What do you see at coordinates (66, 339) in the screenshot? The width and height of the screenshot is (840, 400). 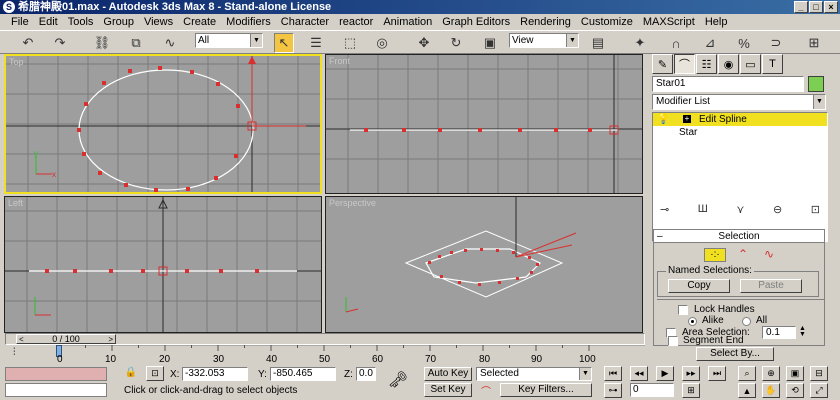 I see `time-slider-thumb: < 0 / 100 >` at bounding box center [66, 339].